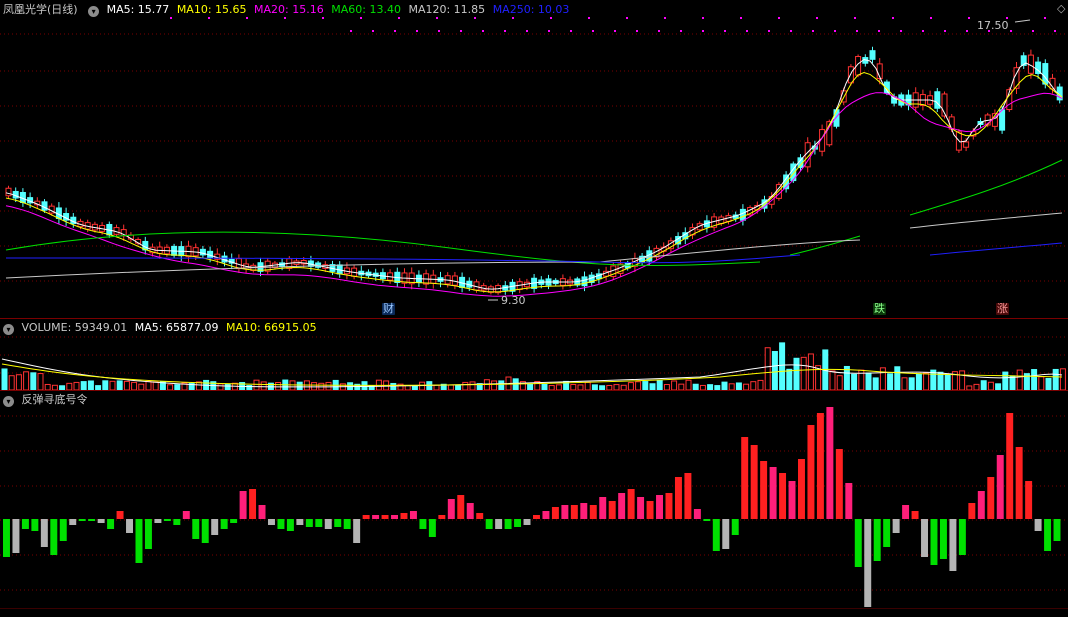  I want to click on tag-cai: 财, so click(388, 309).